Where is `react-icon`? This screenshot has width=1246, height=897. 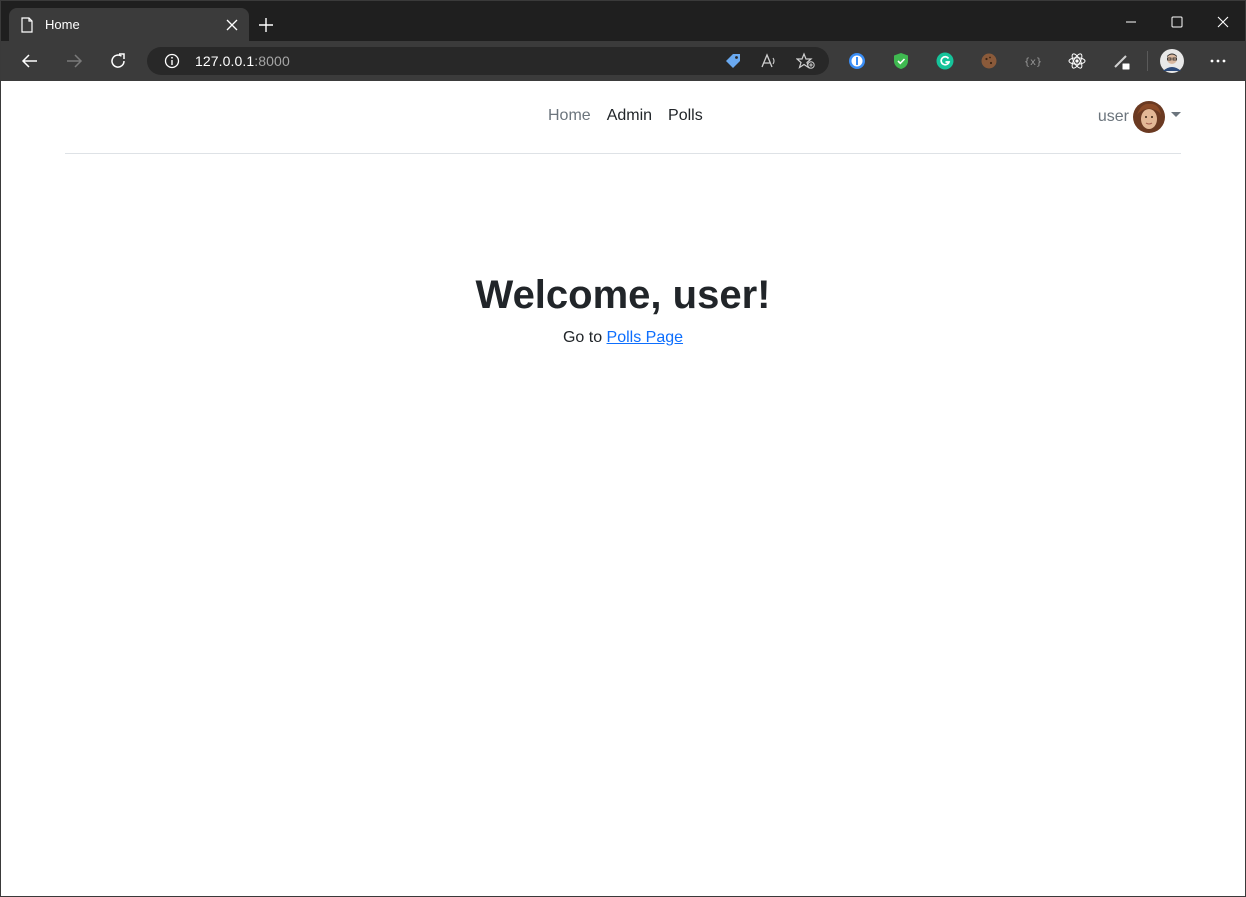 react-icon is located at coordinates (1077, 61).